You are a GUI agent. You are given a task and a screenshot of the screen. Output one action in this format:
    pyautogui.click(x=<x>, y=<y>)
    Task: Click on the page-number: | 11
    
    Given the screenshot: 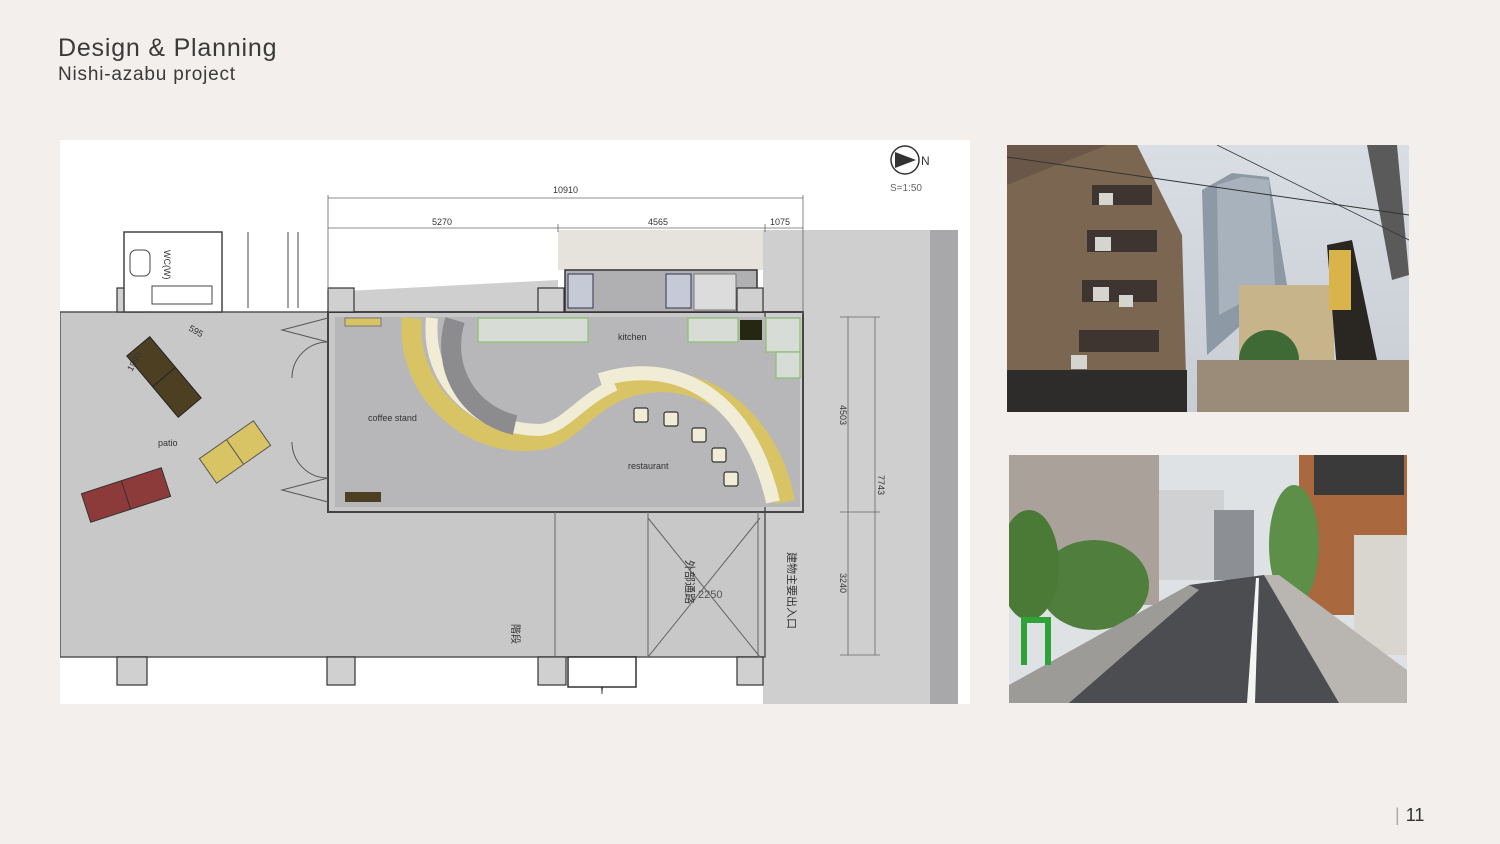 What is the action you would take?
    pyautogui.click(x=1409, y=815)
    